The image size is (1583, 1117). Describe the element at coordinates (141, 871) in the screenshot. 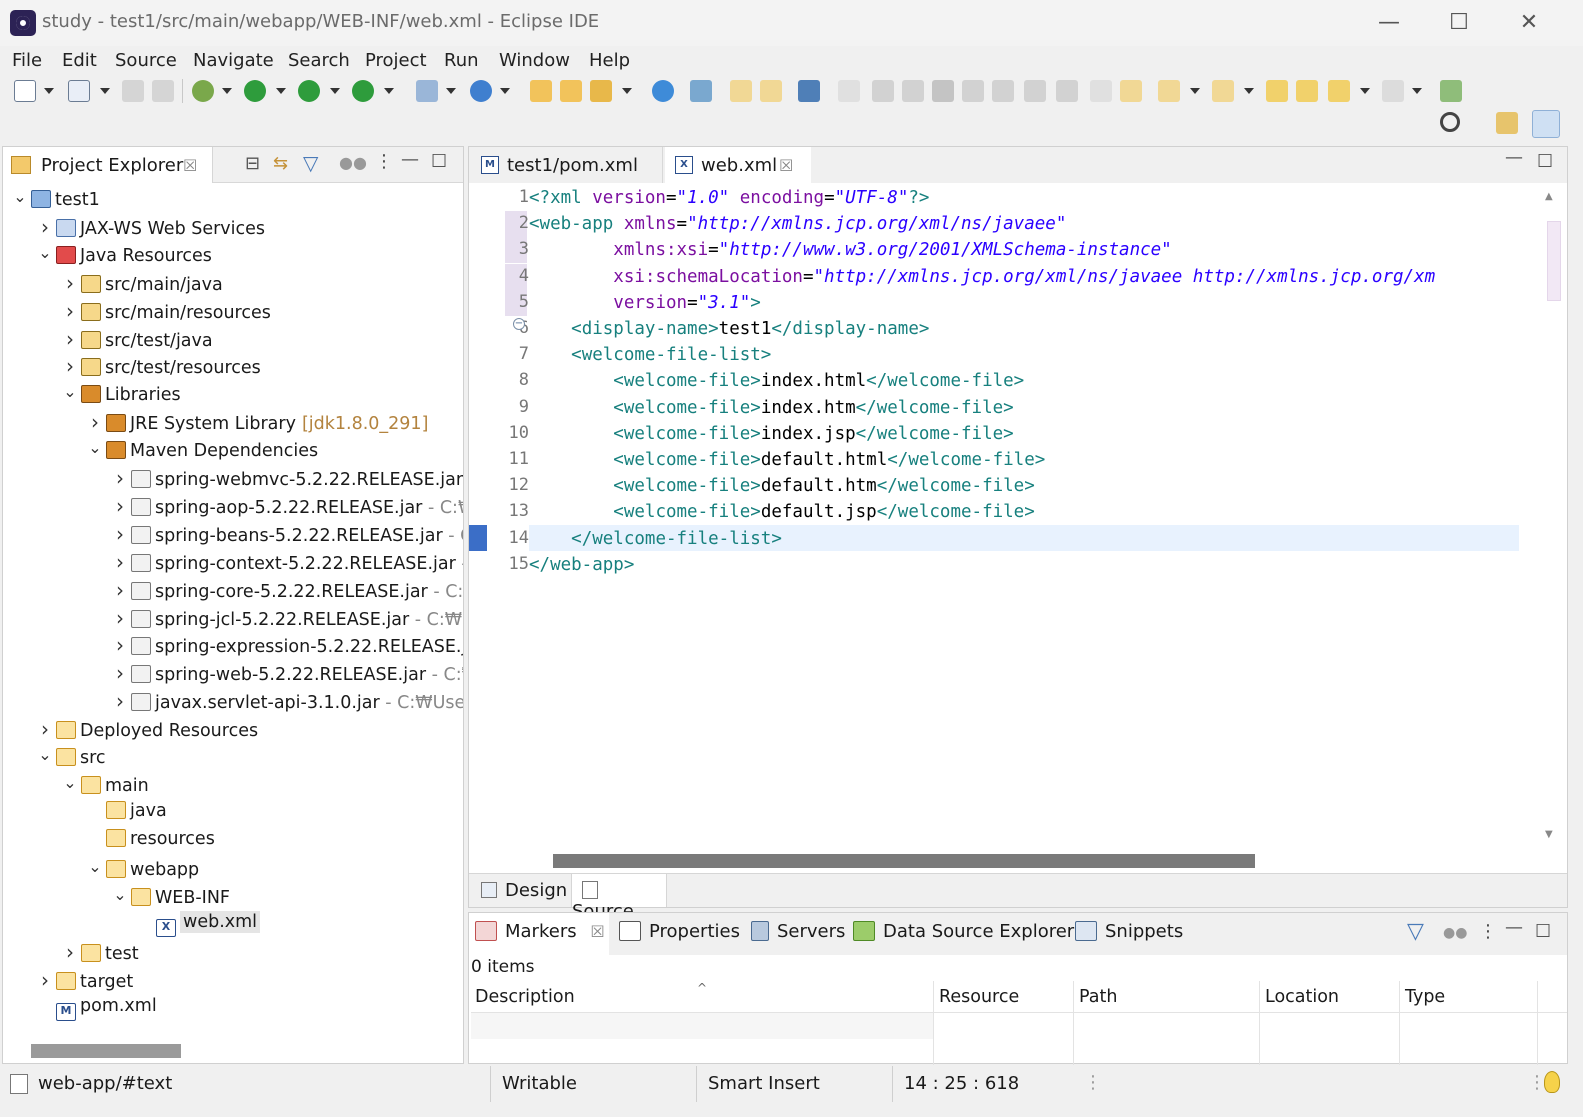

I see `tree-item: ⌄ webapp` at that location.